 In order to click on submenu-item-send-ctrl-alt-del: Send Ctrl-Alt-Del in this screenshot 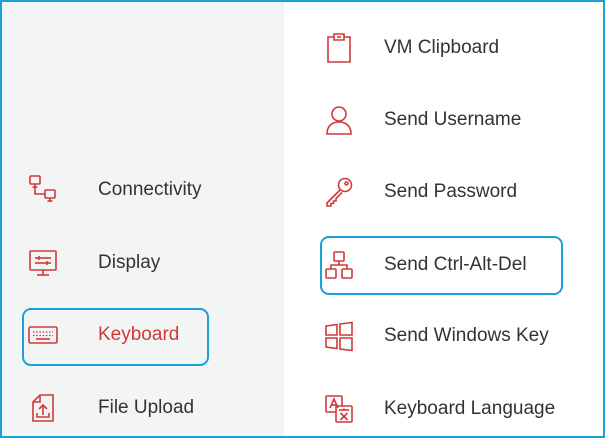, I will do `click(424, 265)`.